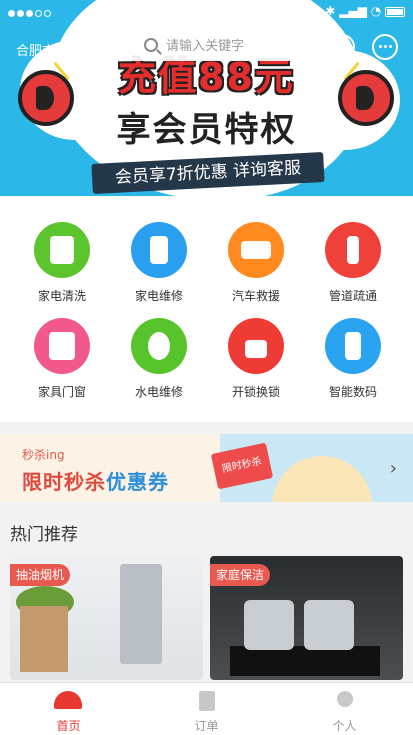 This screenshot has width=413, height=735. What do you see at coordinates (68, 700) in the screenshot?
I see `home-icon` at bounding box center [68, 700].